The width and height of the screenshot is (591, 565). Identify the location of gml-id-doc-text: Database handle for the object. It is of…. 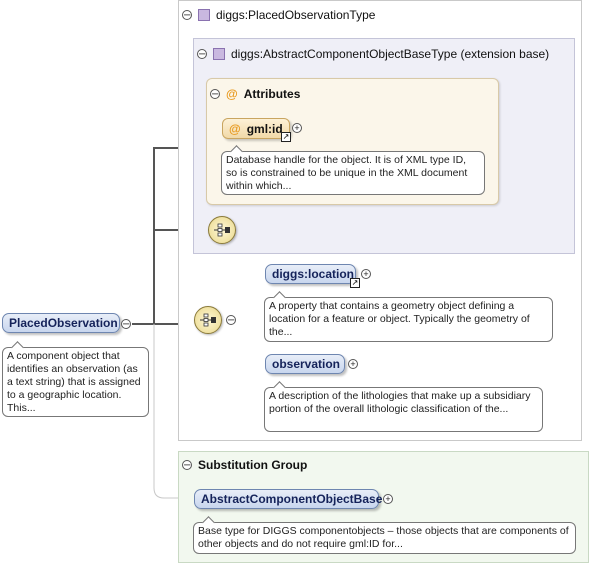
(347, 173).